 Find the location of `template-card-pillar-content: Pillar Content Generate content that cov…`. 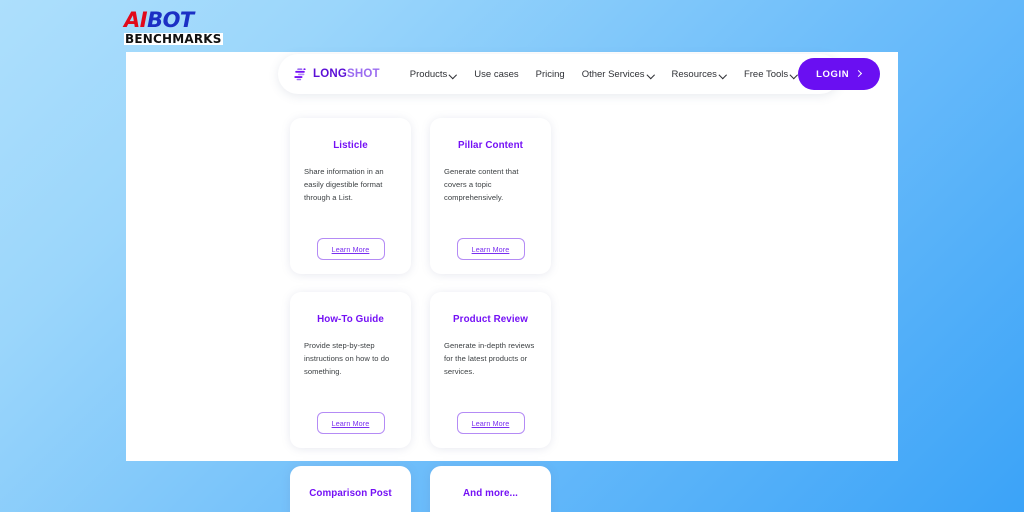

template-card-pillar-content: Pillar Content Generate content that cov… is located at coordinates (490, 196).